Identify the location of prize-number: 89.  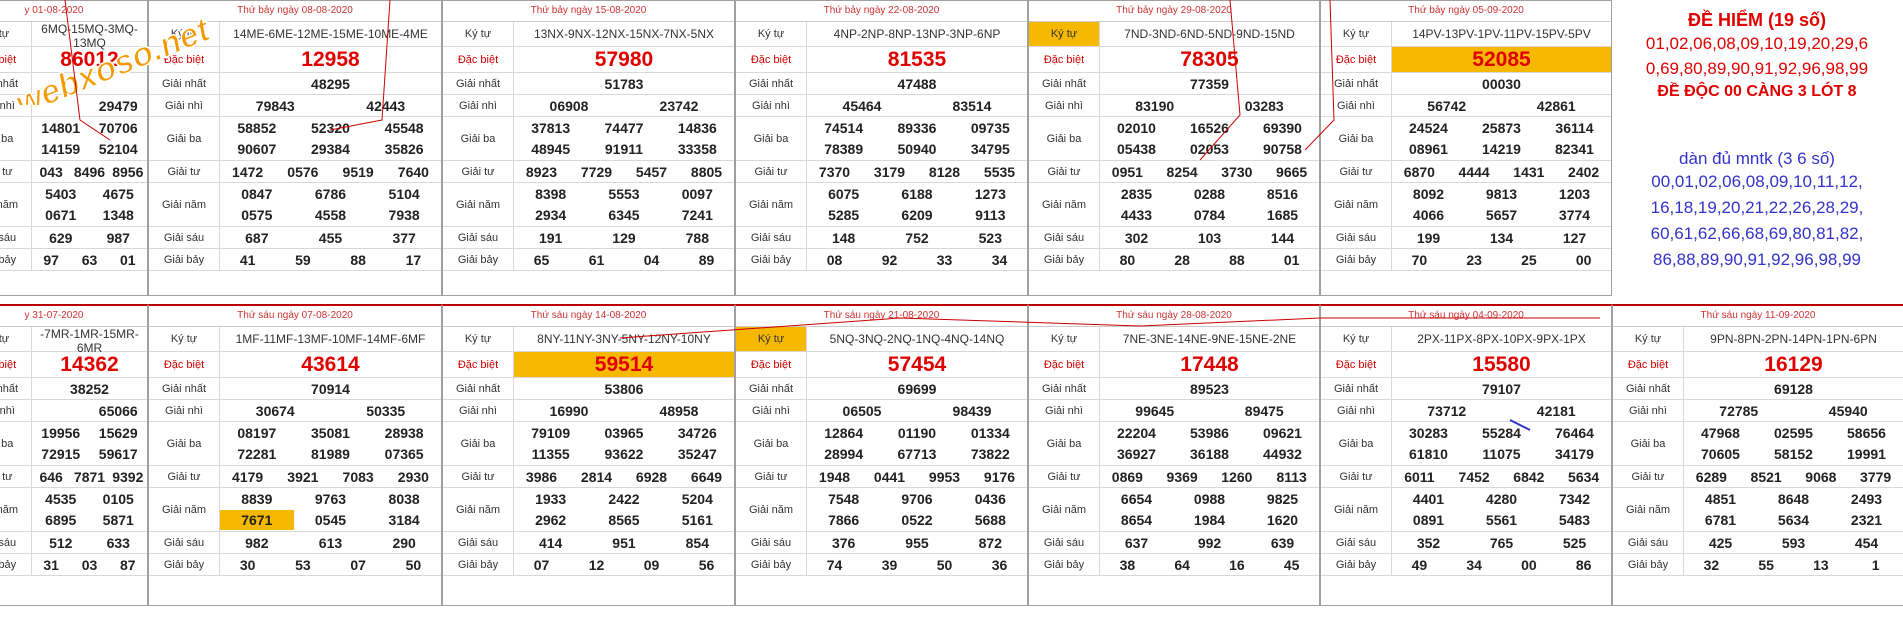
(706, 259).